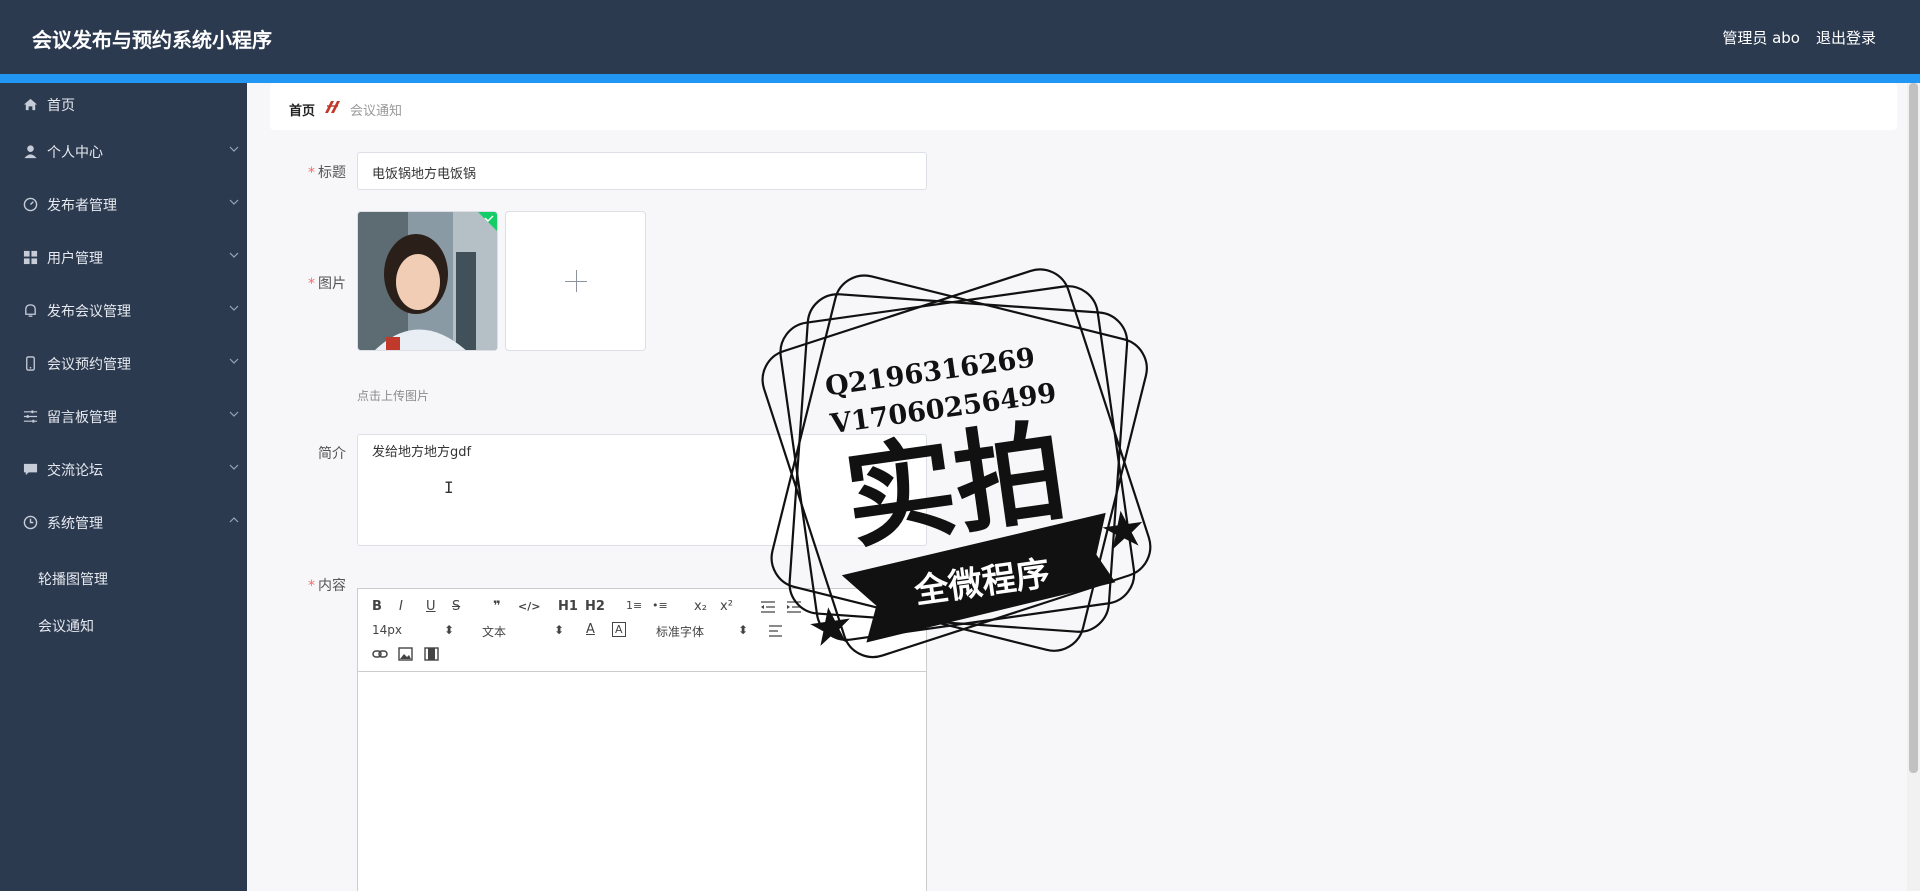 The image size is (1920, 891). I want to click on breadcrumb-separator-icon, so click(332, 107).